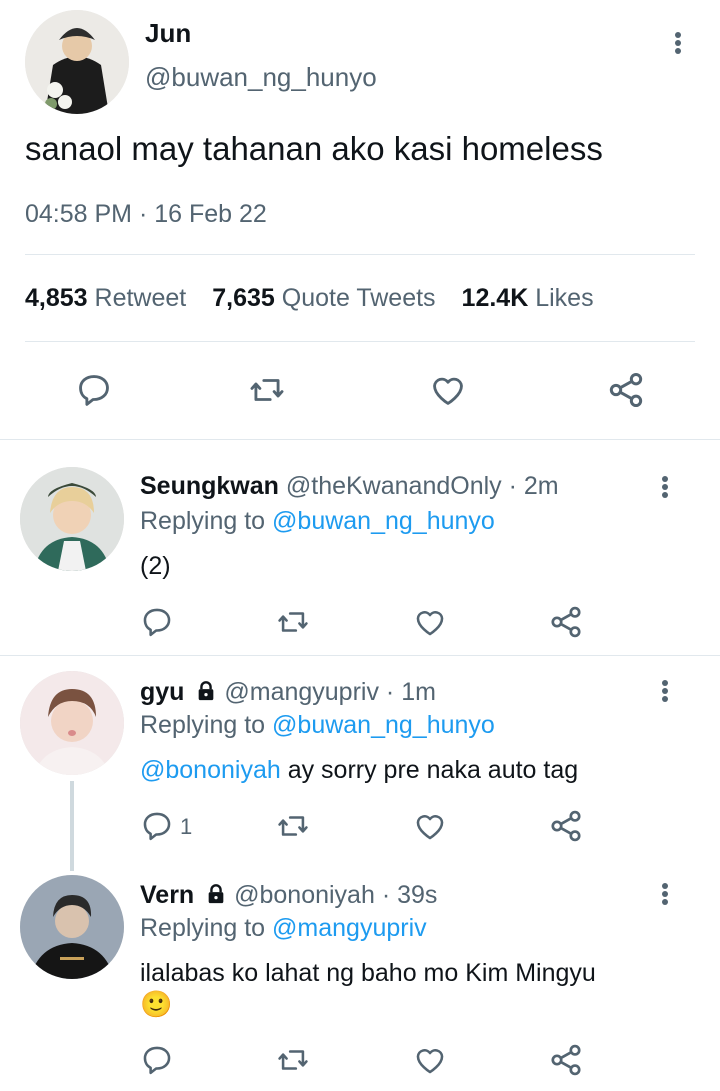 This screenshot has width=720, height=1091. What do you see at coordinates (186, 826) in the screenshot?
I see `reply-count: 1` at bounding box center [186, 826].